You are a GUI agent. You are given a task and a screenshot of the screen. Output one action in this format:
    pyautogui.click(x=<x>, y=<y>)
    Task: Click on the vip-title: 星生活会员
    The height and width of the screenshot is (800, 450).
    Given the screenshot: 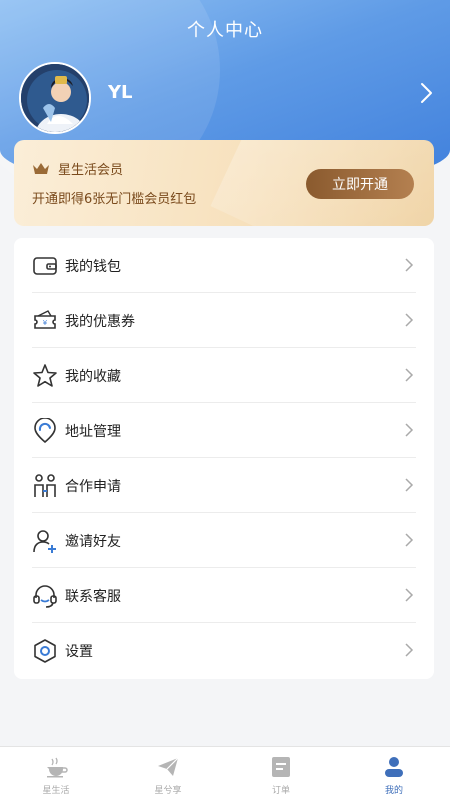 What is the action you would take?
    pyautogui.click(x=91, y=170)
    